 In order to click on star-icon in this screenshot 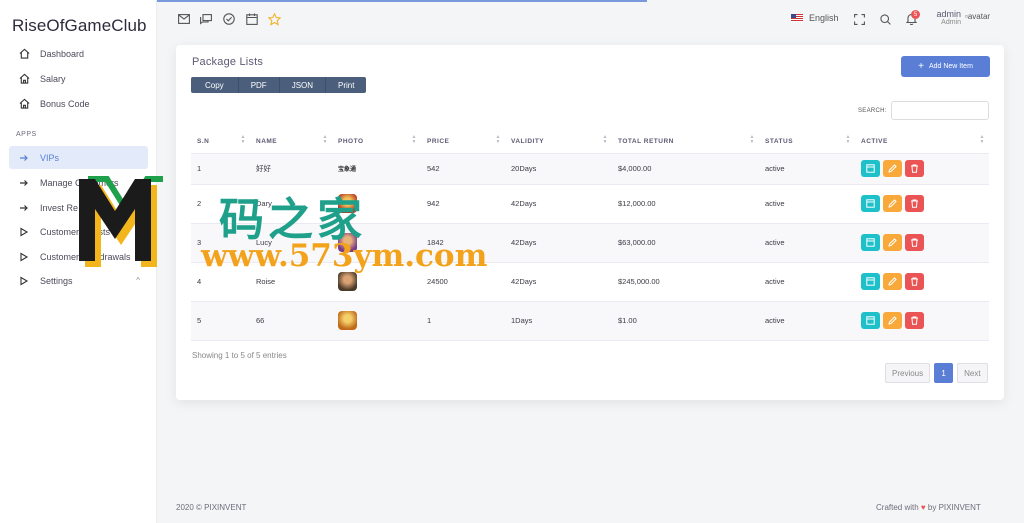, I will do `click(274, 19)`.